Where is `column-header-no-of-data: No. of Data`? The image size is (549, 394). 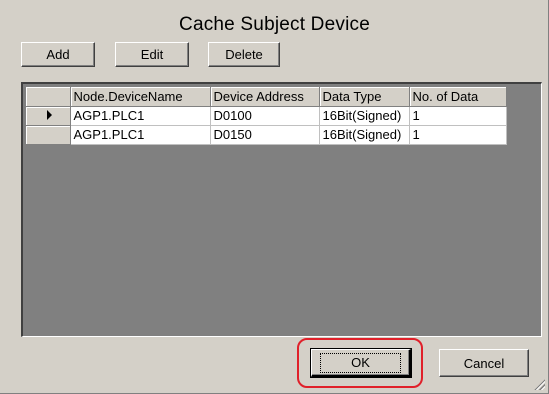
column-header-no-of-data: No. of Data is located at coordinates (458, 97).